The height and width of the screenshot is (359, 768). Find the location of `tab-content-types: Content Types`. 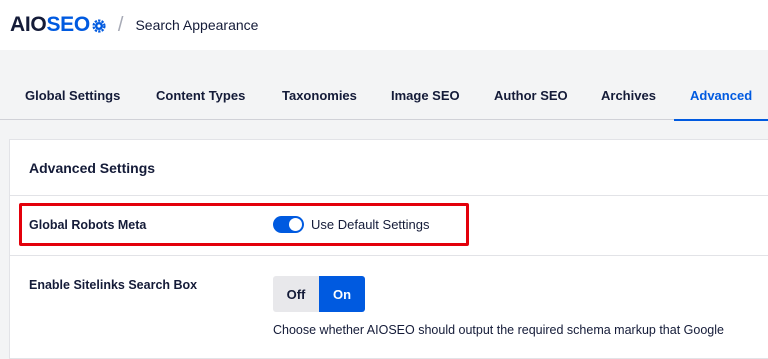

tab-content-types: Content Types is located at coordinates (200, 95).